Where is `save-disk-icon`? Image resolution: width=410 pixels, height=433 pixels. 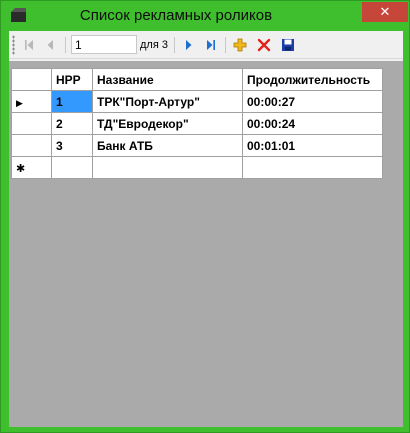 save-disk-icon is located at coordinates (288, 45).